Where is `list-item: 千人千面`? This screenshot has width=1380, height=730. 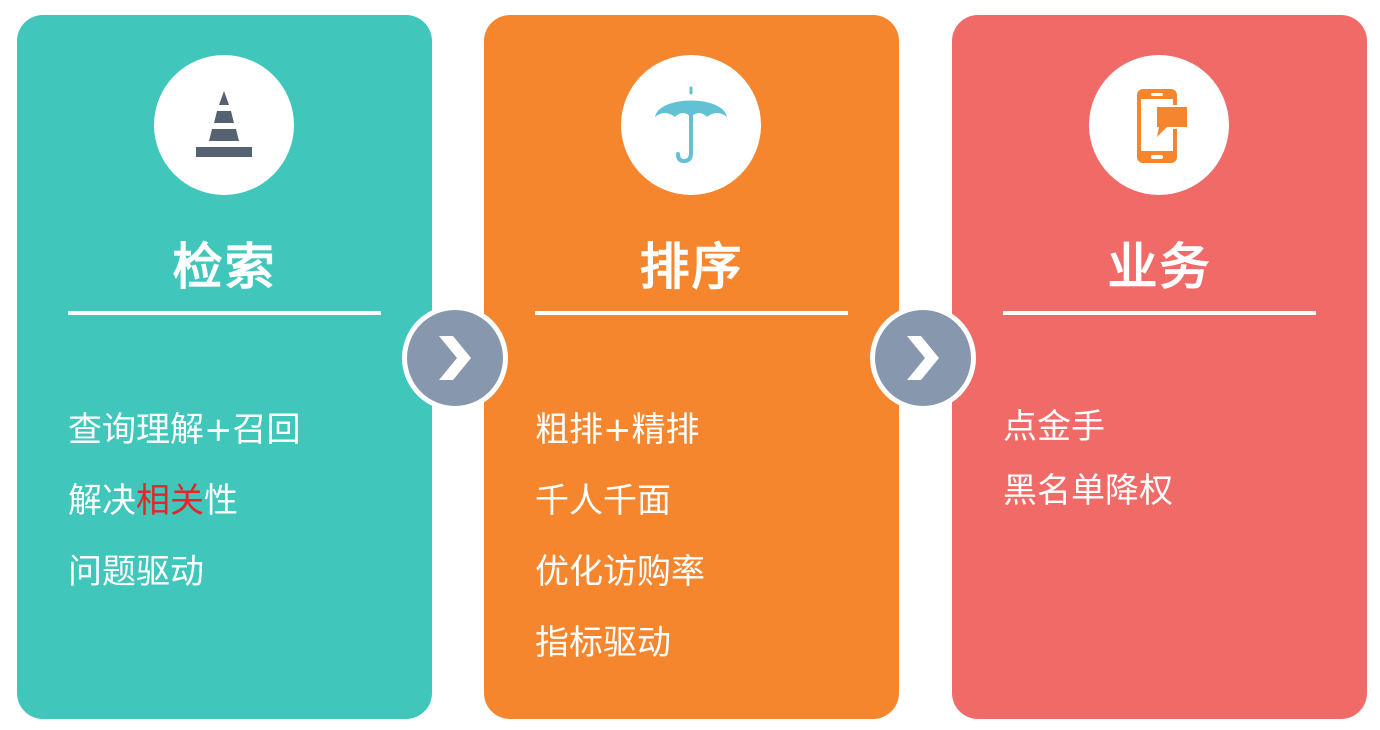 list-item: 千人千面 is located at coordinates (603, 501).